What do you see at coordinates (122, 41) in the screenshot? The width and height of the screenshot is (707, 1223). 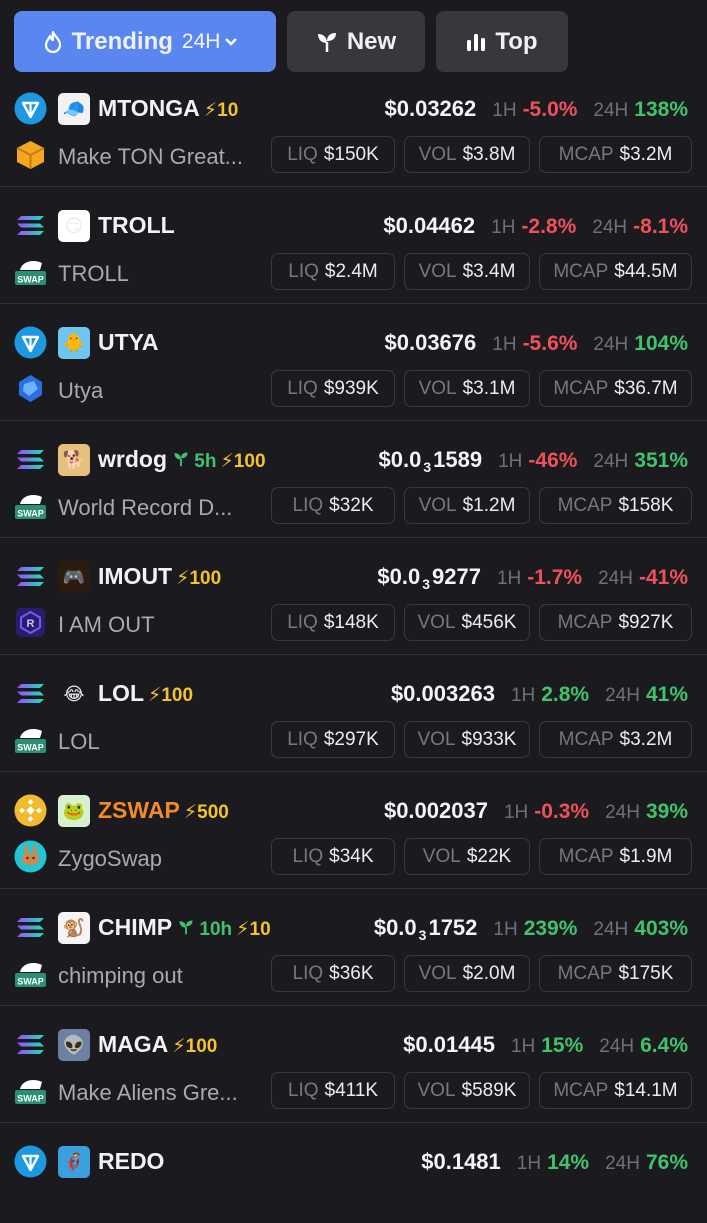 I see `tab-trending-label: Trending` at bounding box center [122, 41].